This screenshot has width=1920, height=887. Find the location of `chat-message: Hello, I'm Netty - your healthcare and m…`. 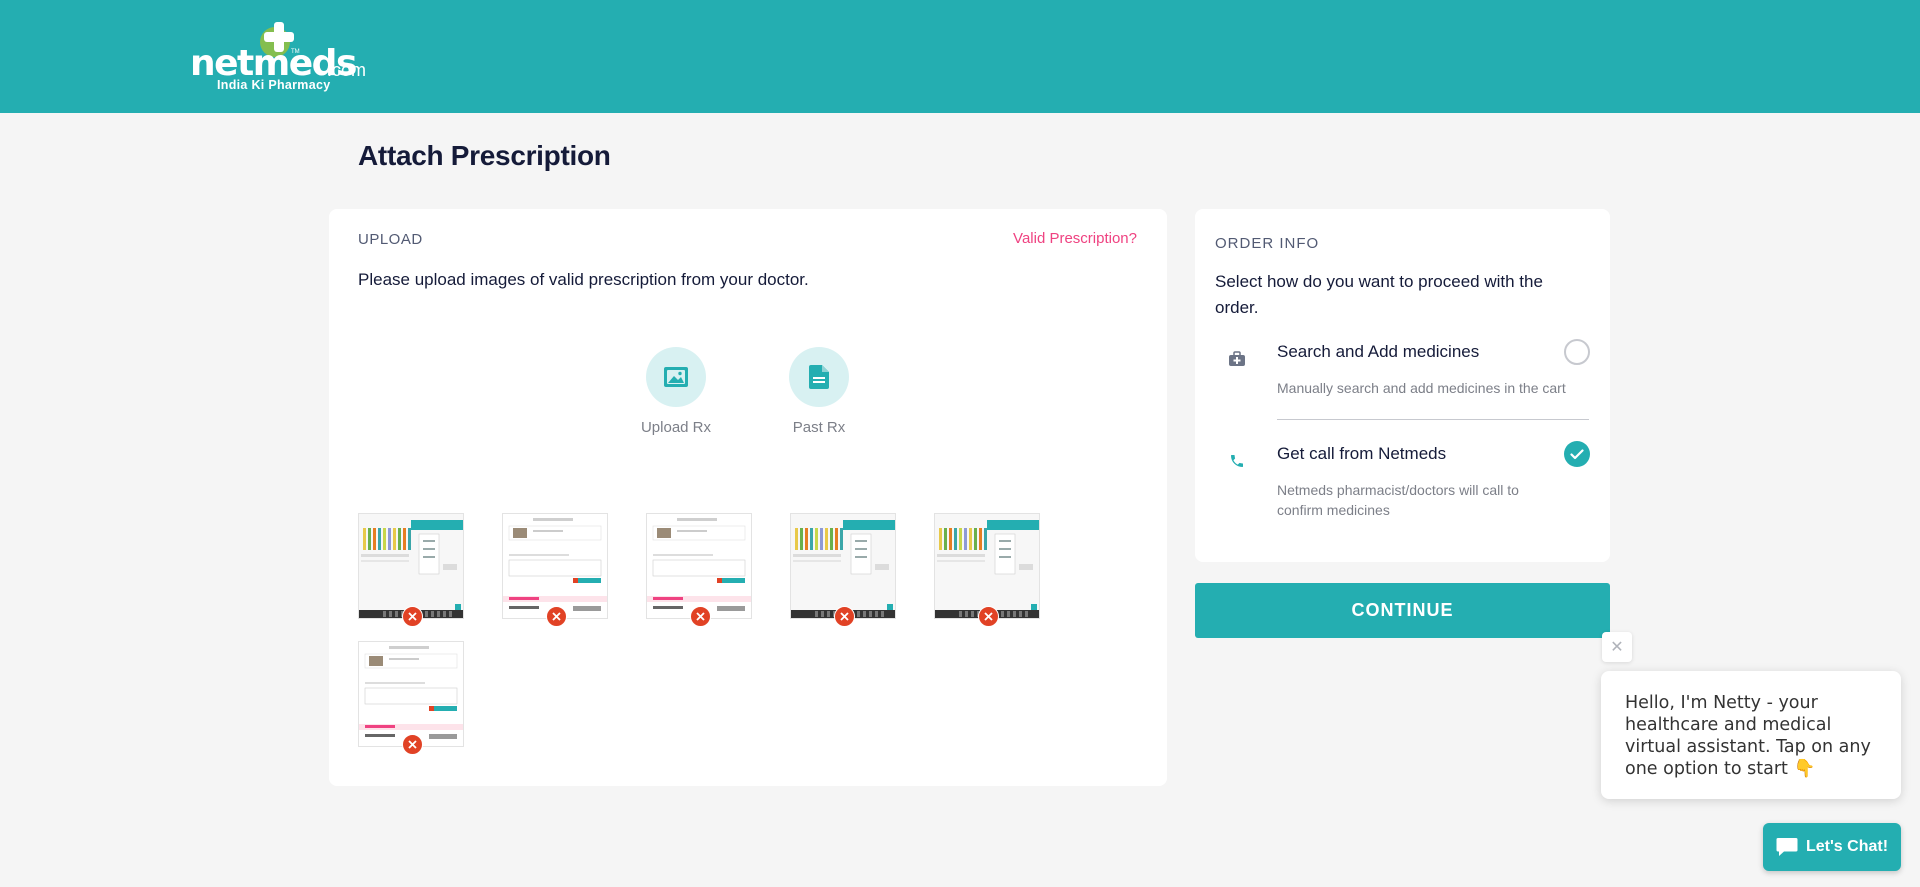

chat-message: Hello, I'm Netty - your healthcare and m… is located at coordinates (1748, 736).